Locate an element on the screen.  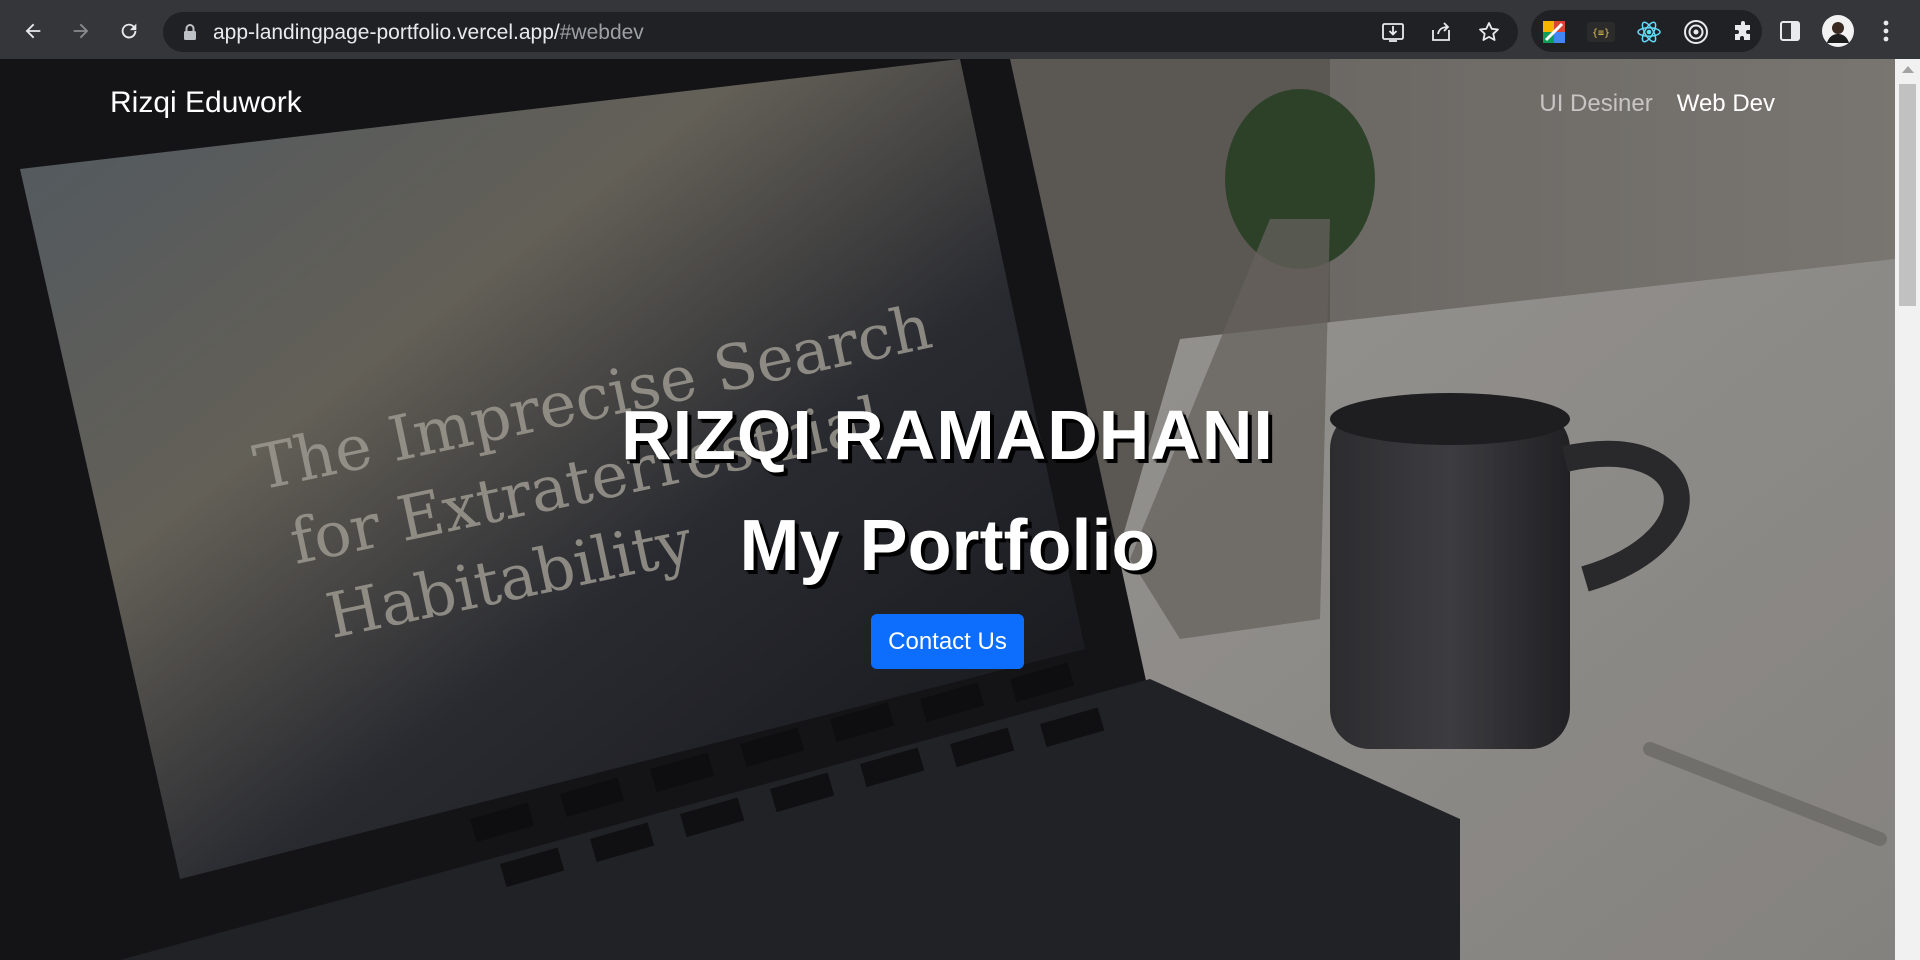
install-app-icon is located at coordinates (1393, 32).